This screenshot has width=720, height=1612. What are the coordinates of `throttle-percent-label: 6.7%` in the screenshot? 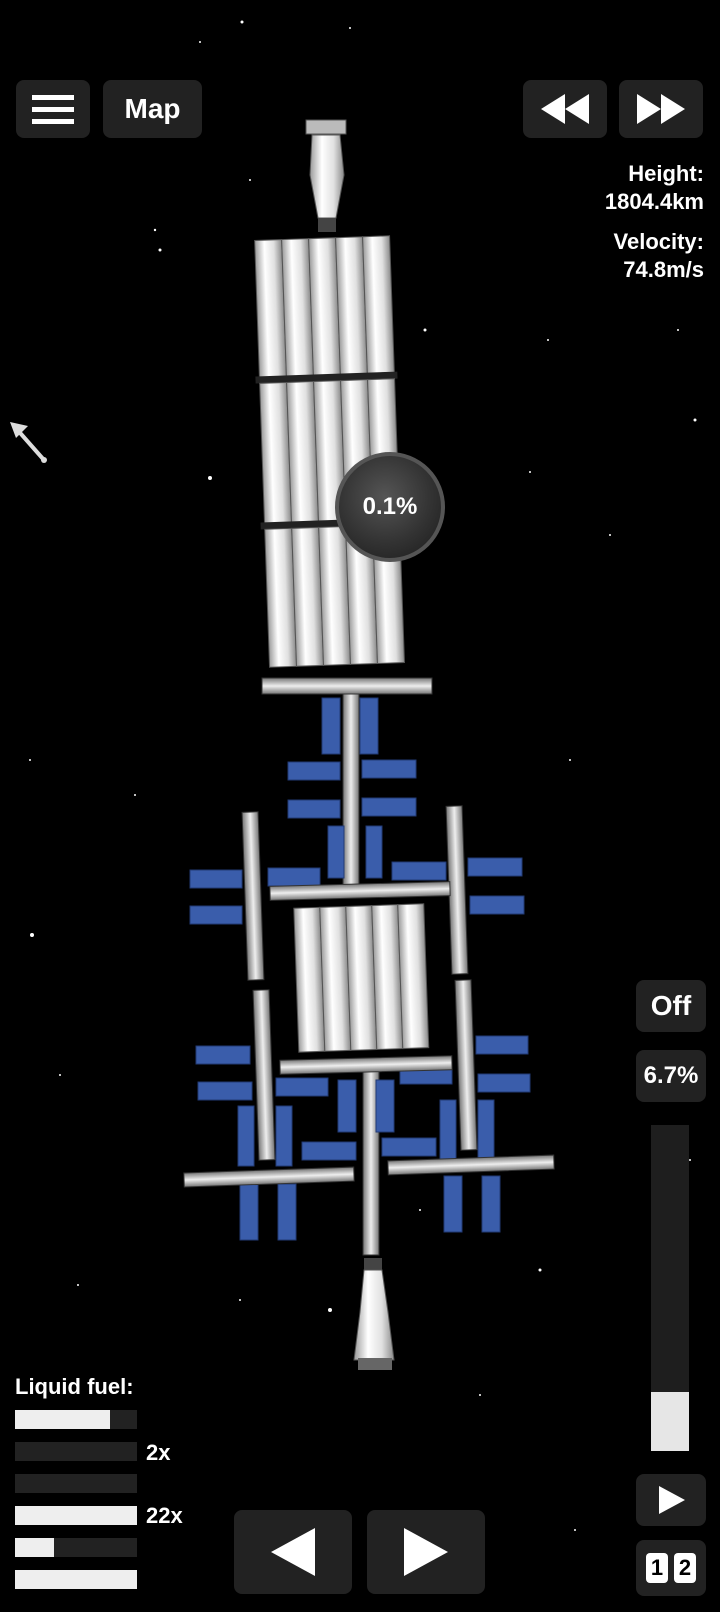 It's located at (671, 1075).